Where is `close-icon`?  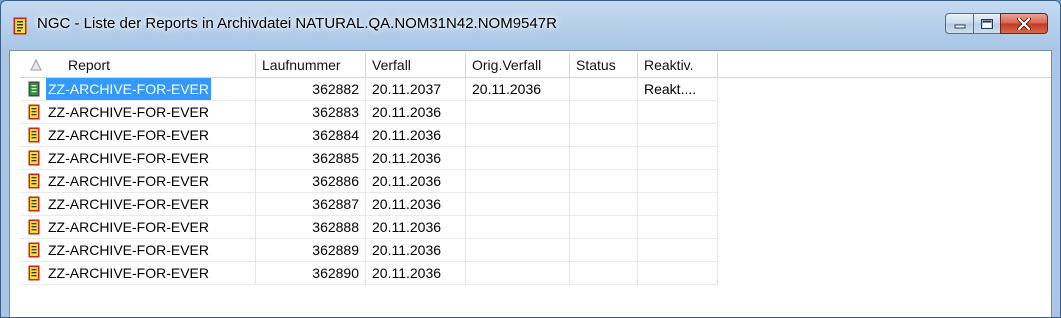 close-icon is located at coordinates (1024, 23).